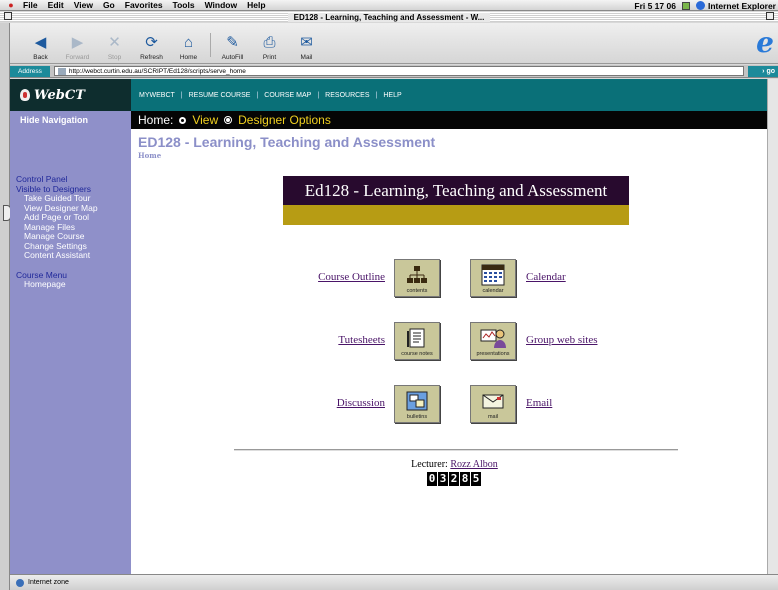  Describe the element at coordinates (655, 5) in the screenshot. I see `clock: Fri 5 17 06` at that location.